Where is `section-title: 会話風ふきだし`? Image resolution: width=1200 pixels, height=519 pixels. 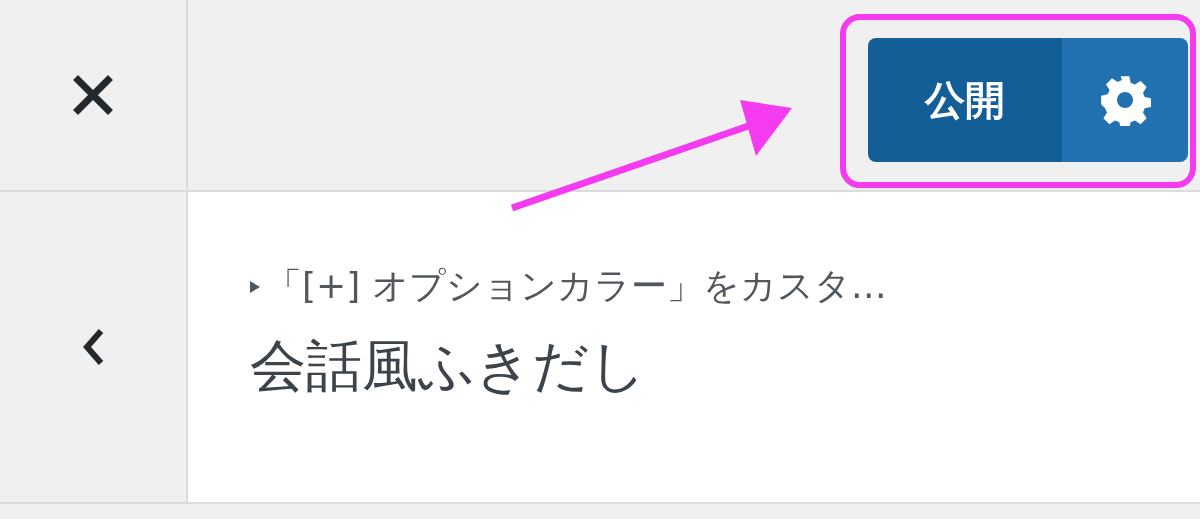 section-title: 会話風ふきだし is located at coordinates (448, 366).